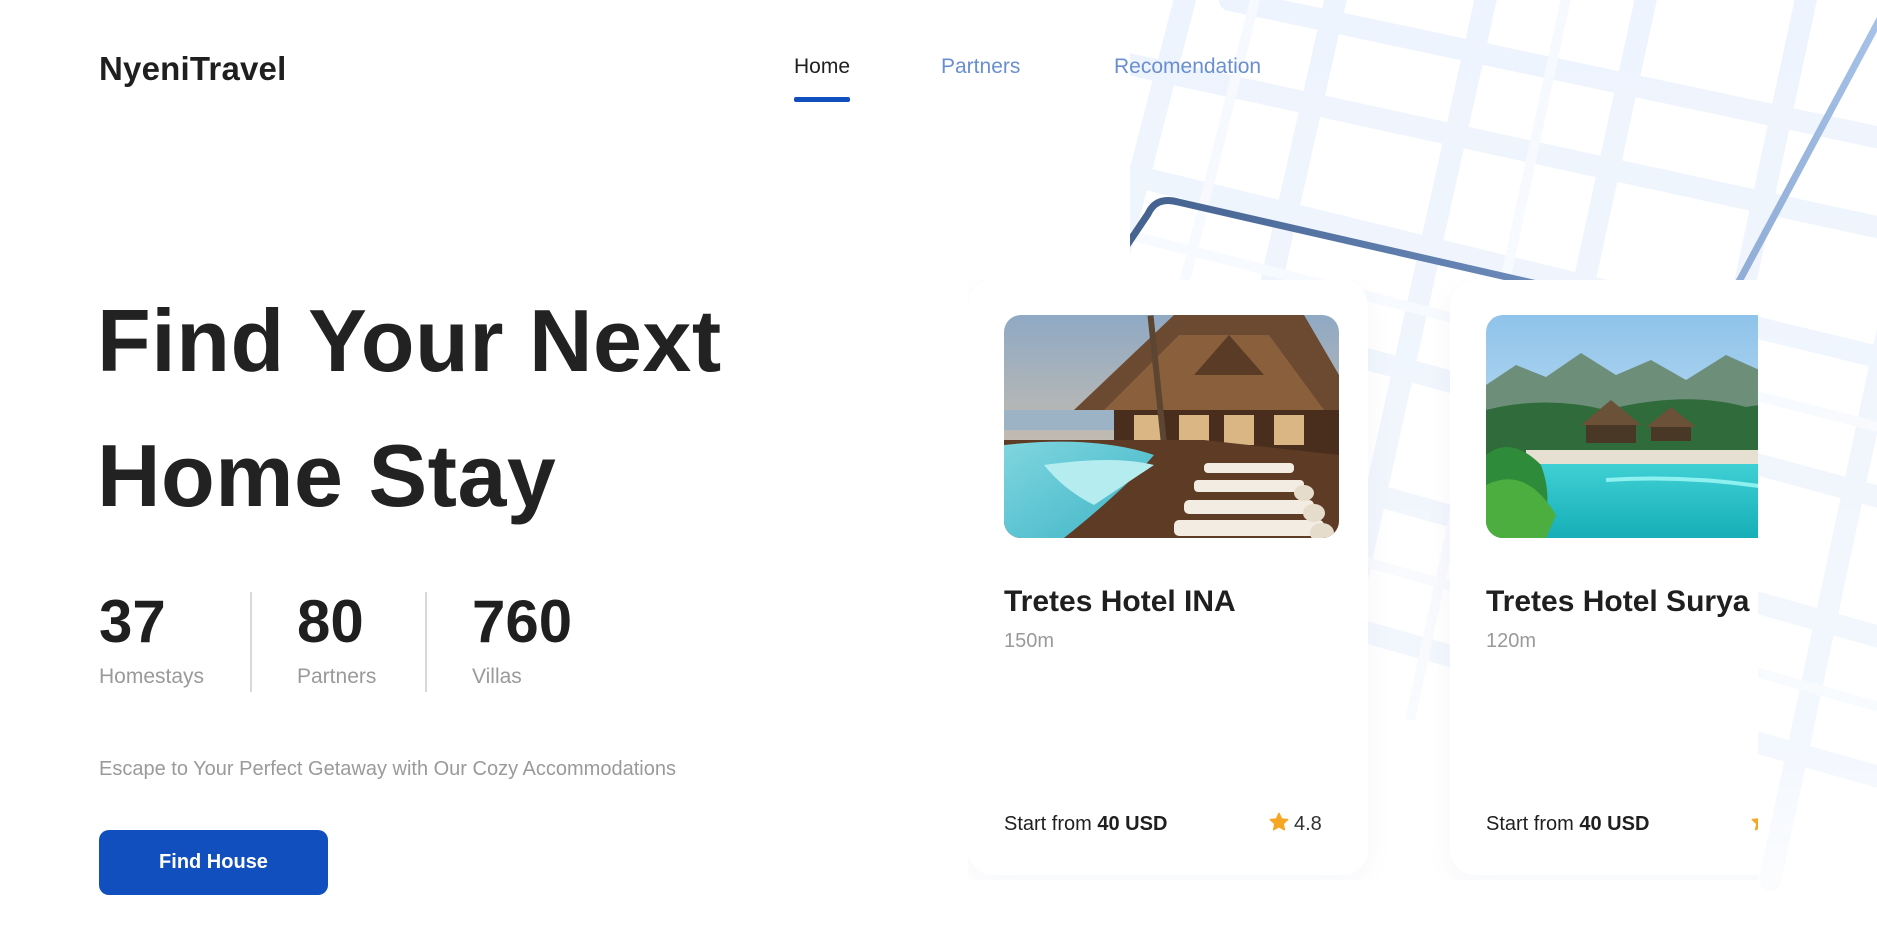  I want to click on rating-value: 4.8, so click(1308, 824).